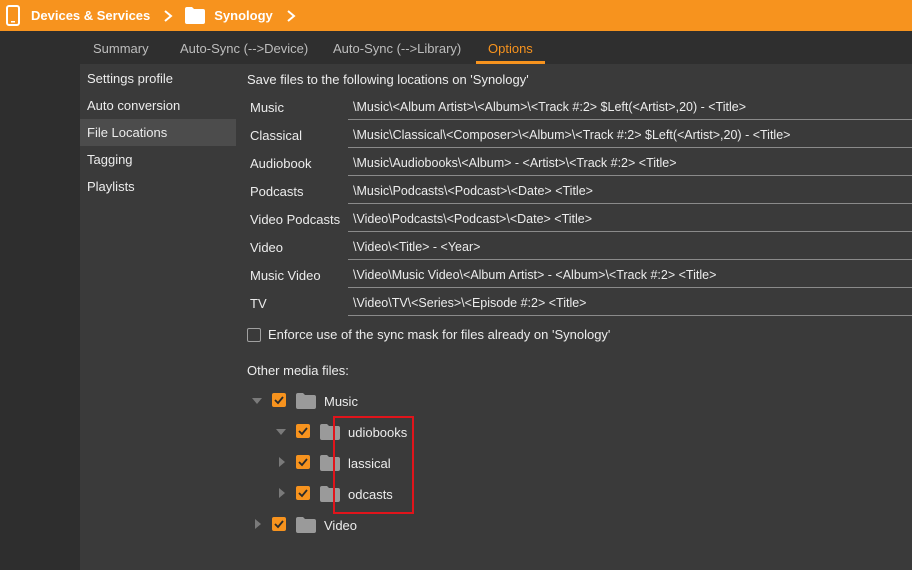 The height and width of the screenshot is (570, 912). Describe the element at coordinates (281, 163) in the screenshot. I see `location-label: Audiobook` at that location.